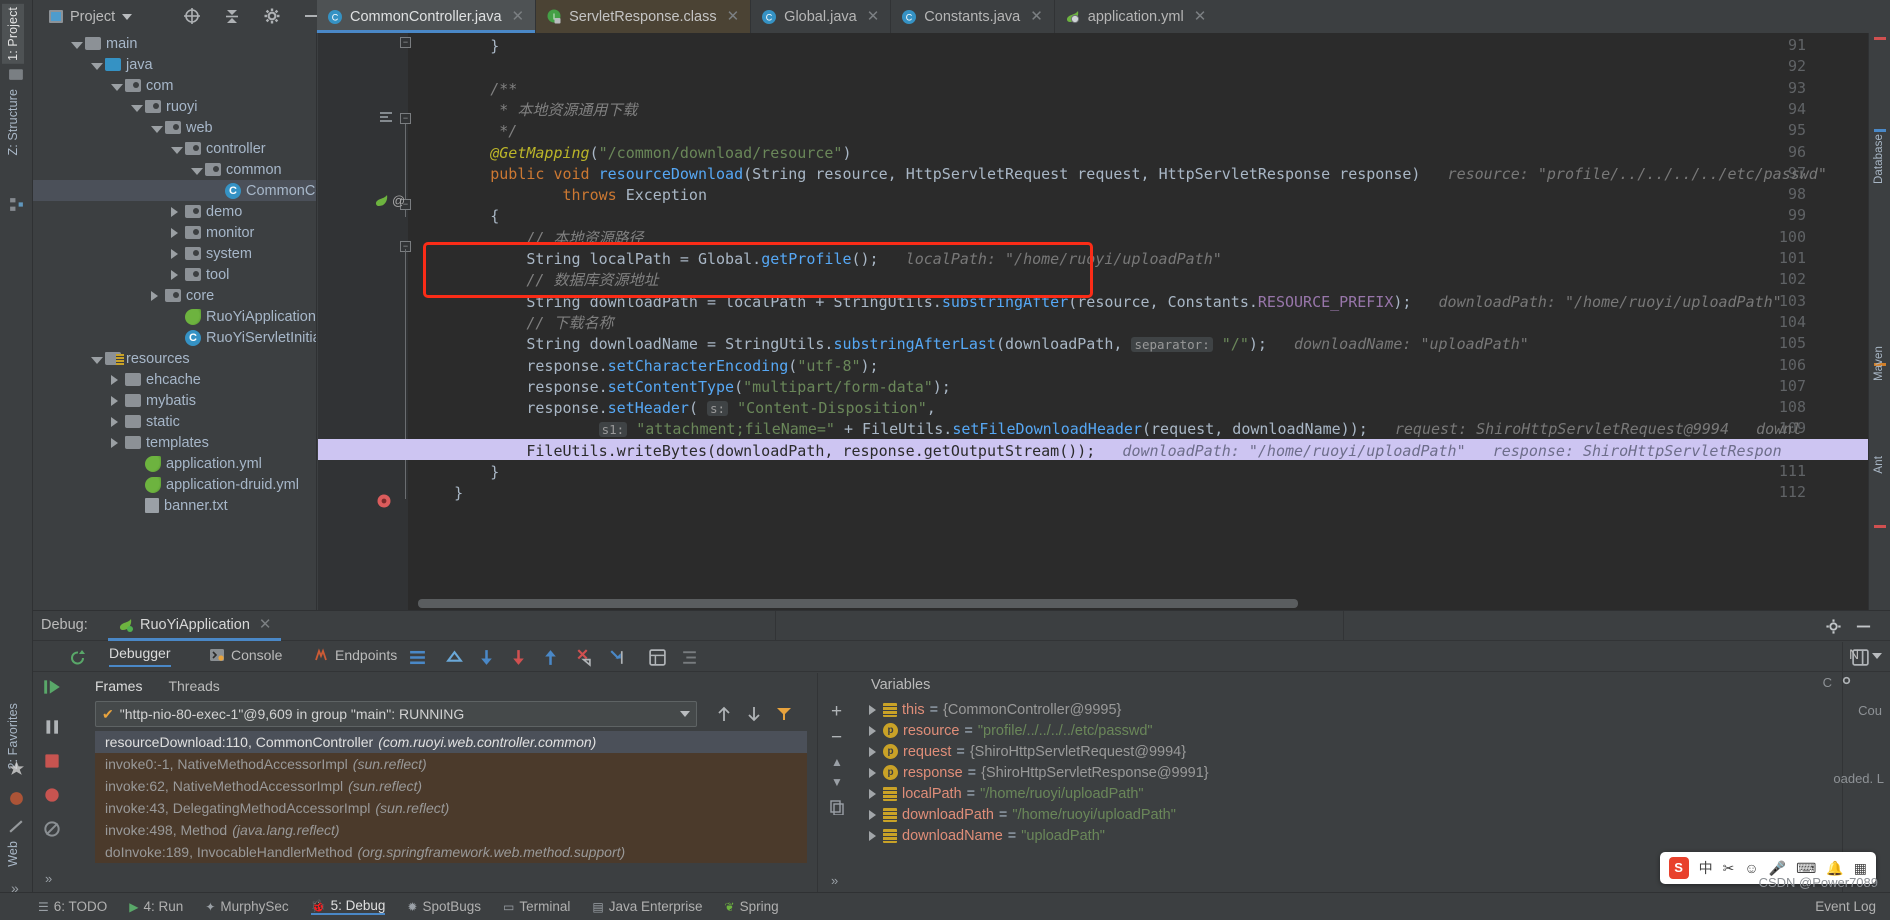  Describe the element at coordinates (1706, 868) in the screenshot. I see `ime-mode: 中` at that location.